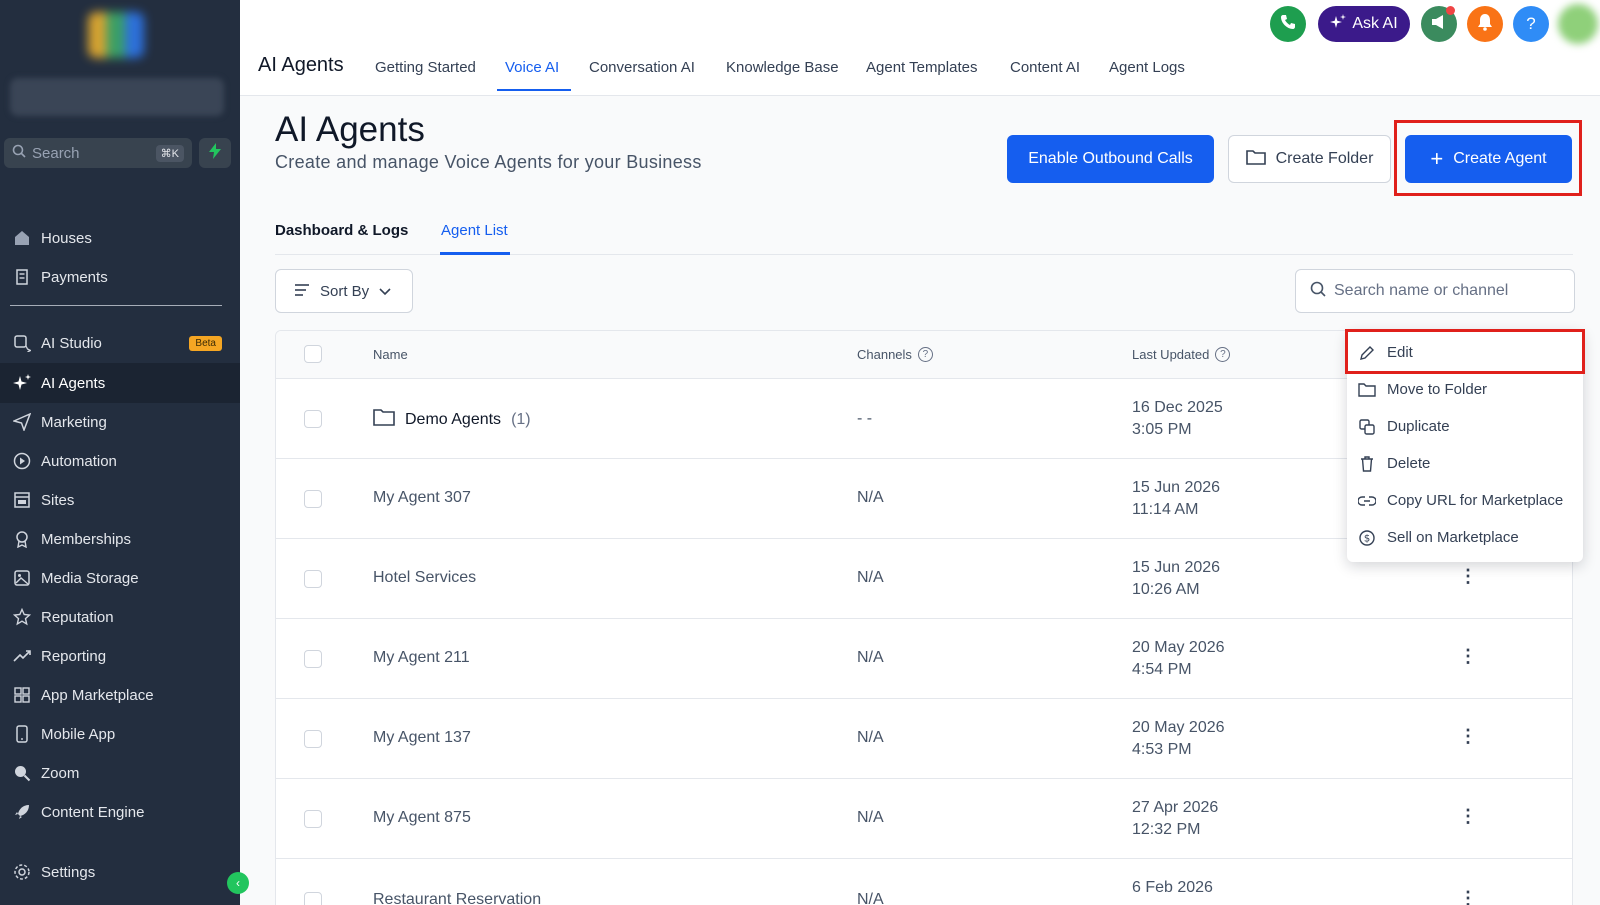 This screenshot has width=1600, height=905. I want to click on ask-ai-button: Ask AI, so click(1364, 24).